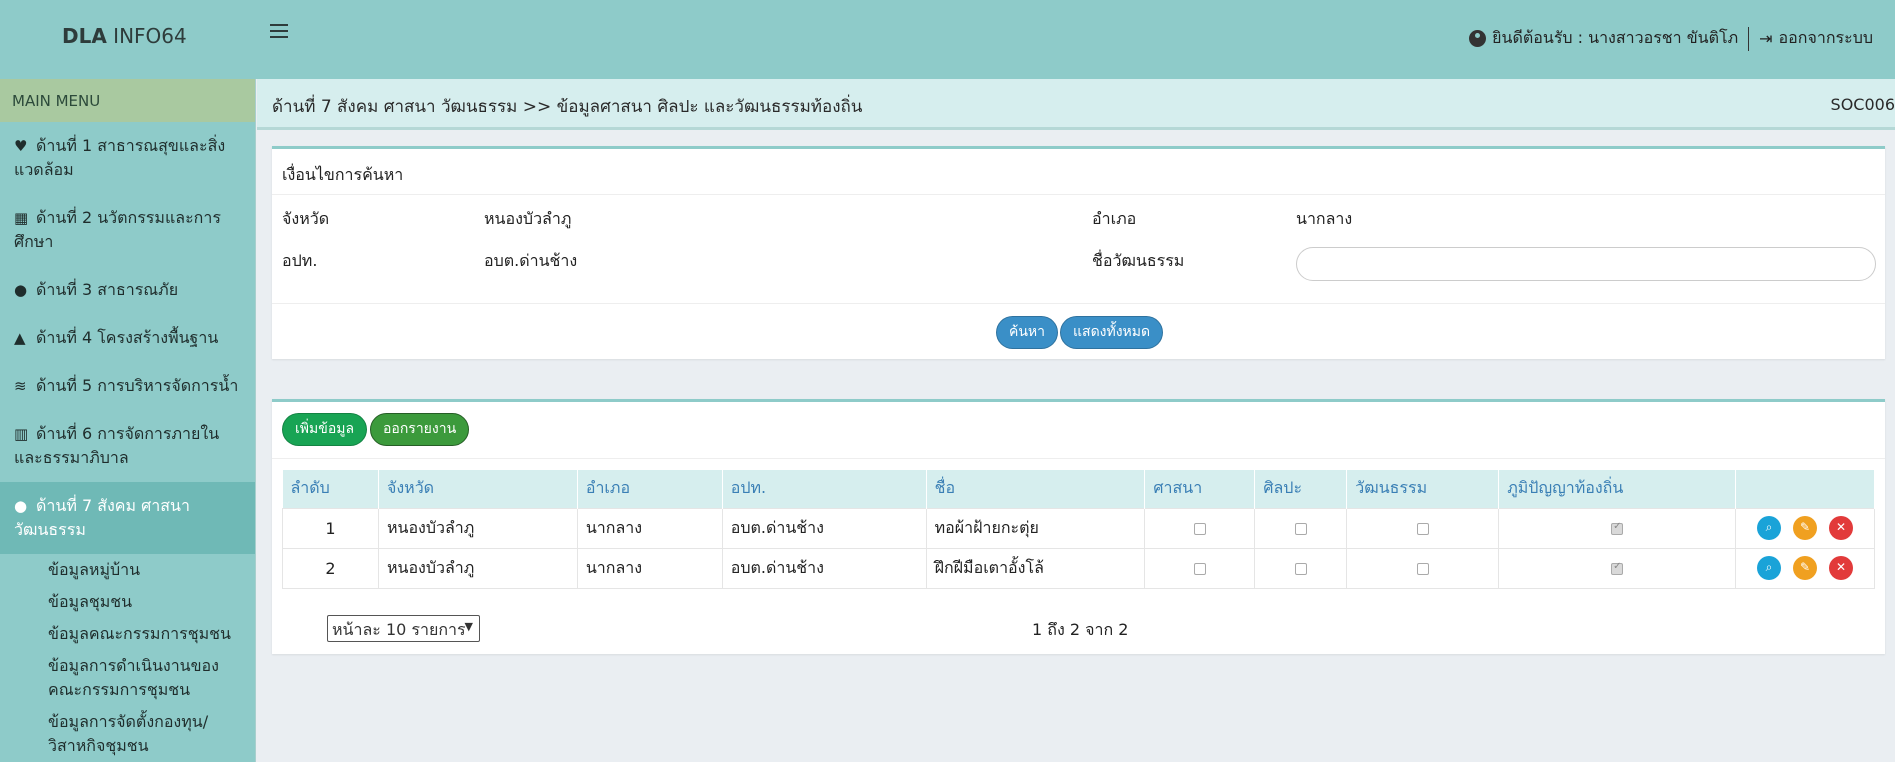  I want to click on column-header: ลำดับ, so click(330, 489).